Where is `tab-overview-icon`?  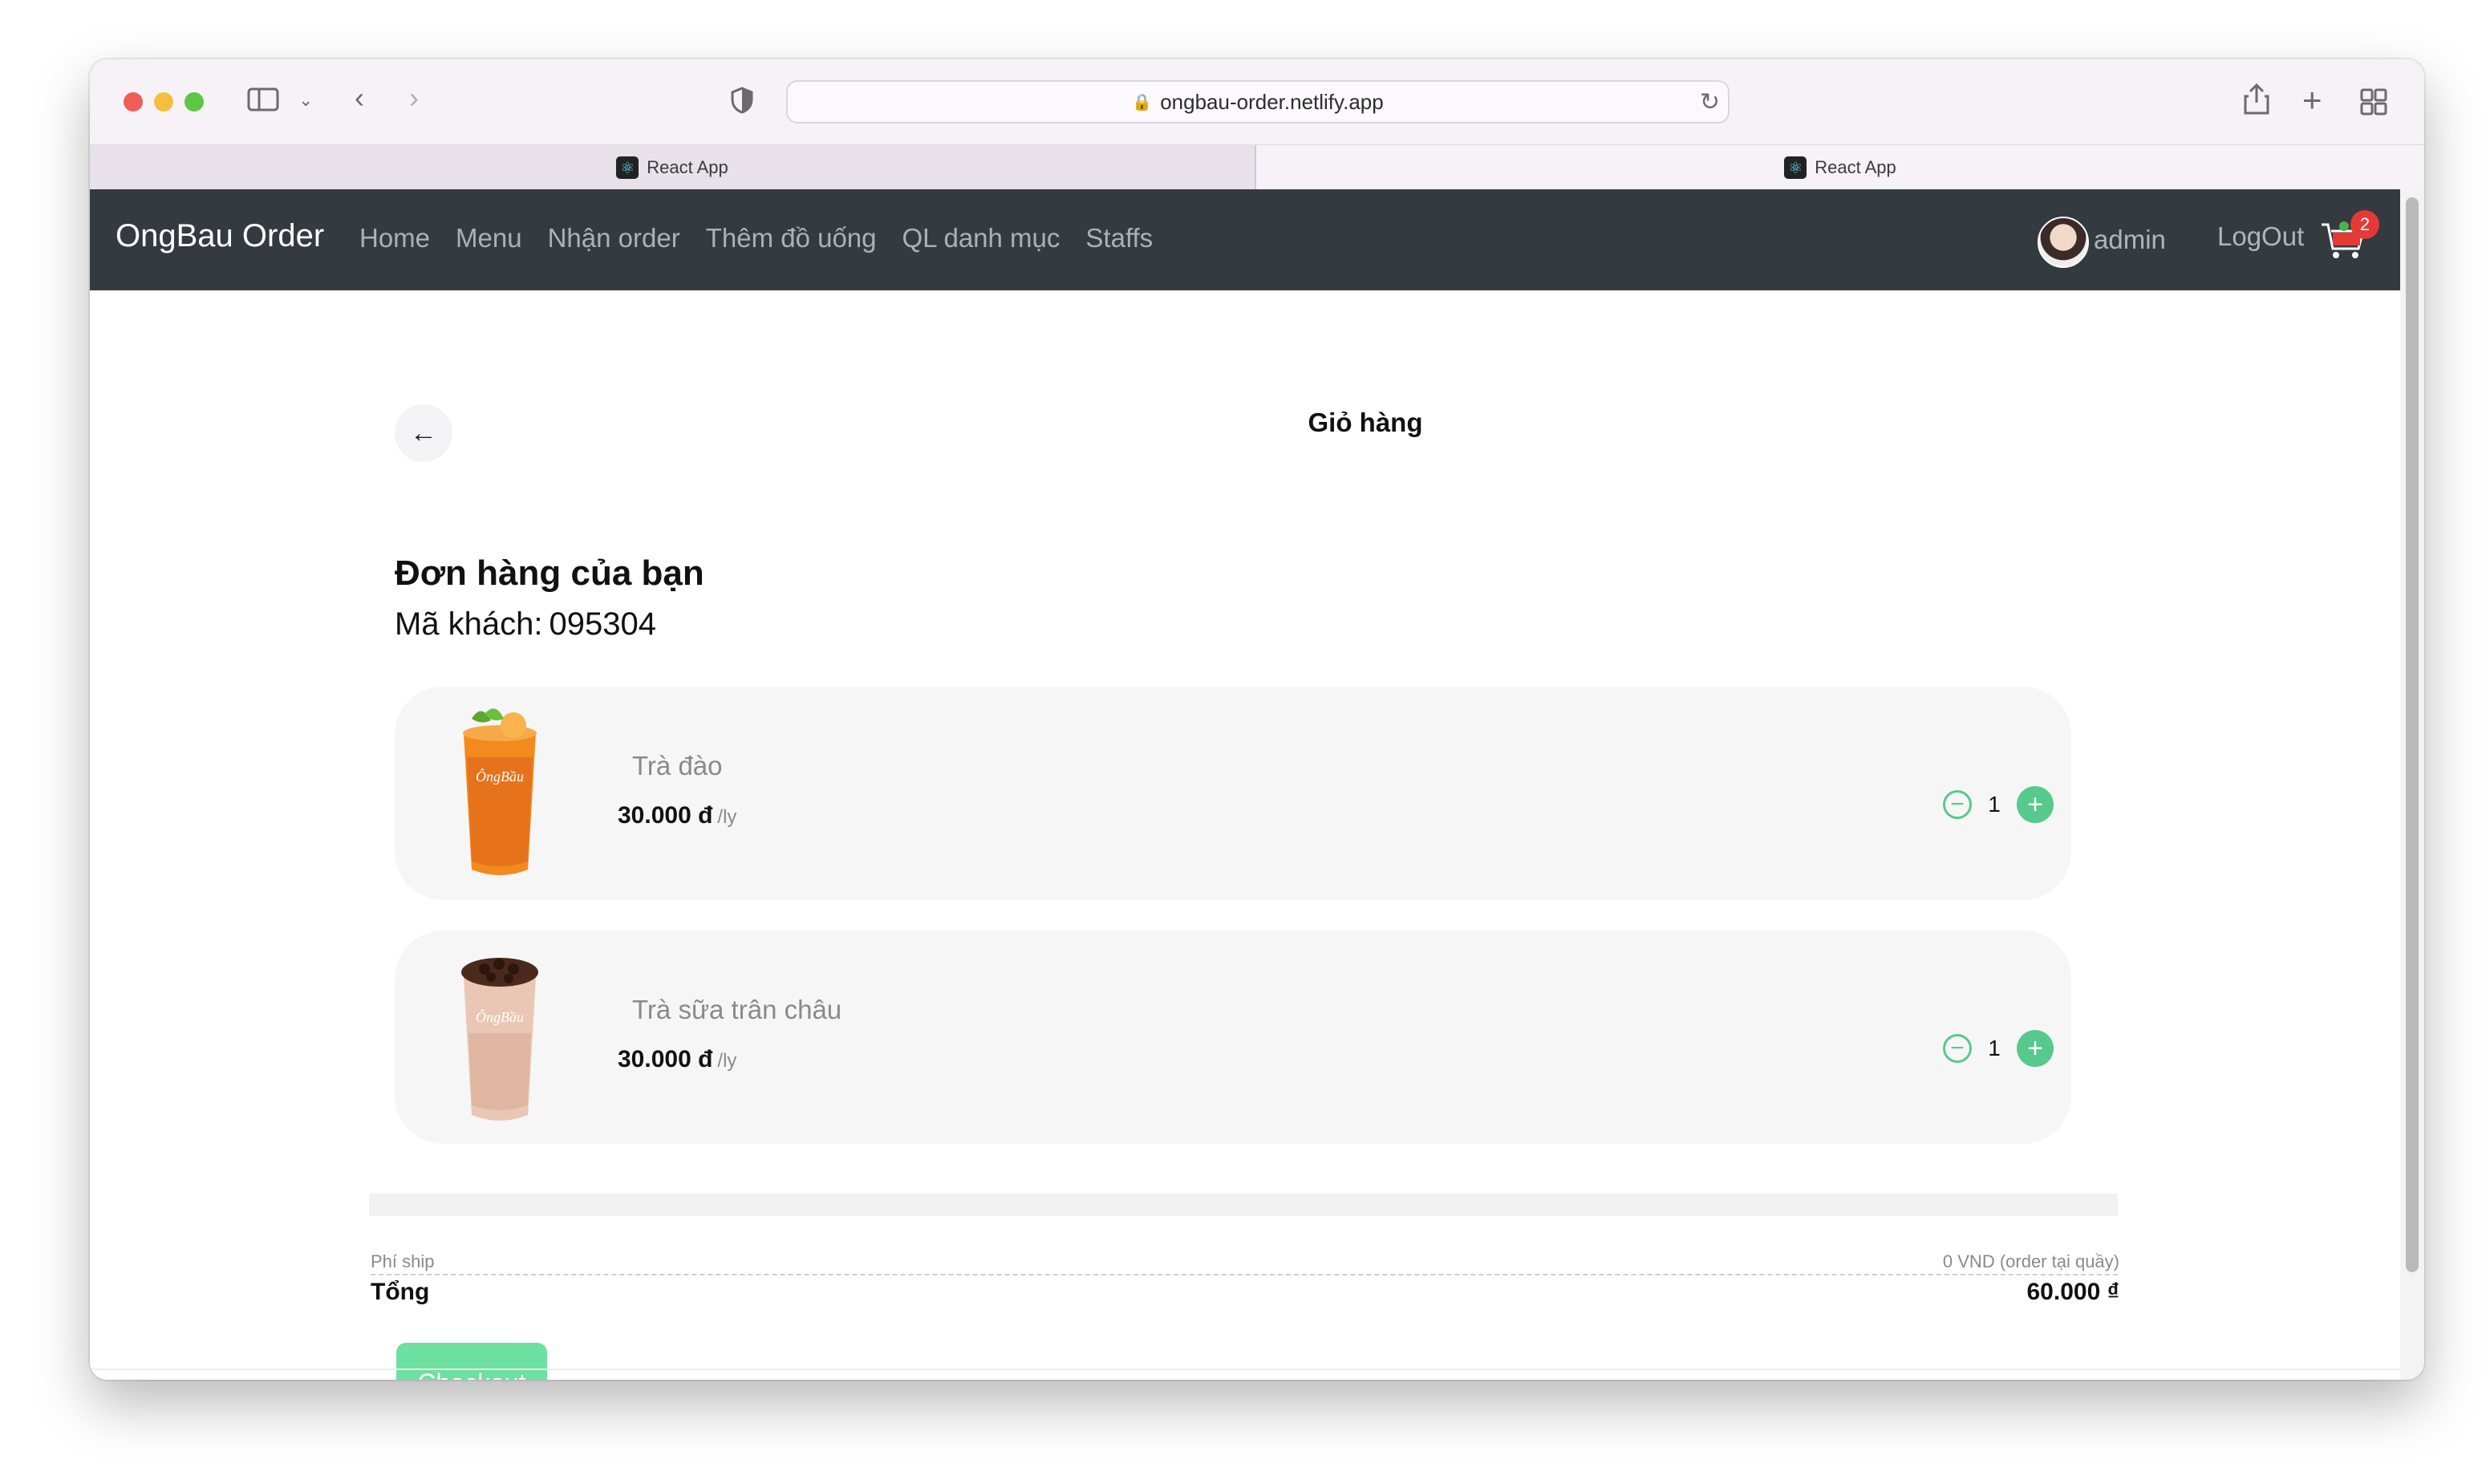 tab-overview-icon is located at coordinates (2373, 104).